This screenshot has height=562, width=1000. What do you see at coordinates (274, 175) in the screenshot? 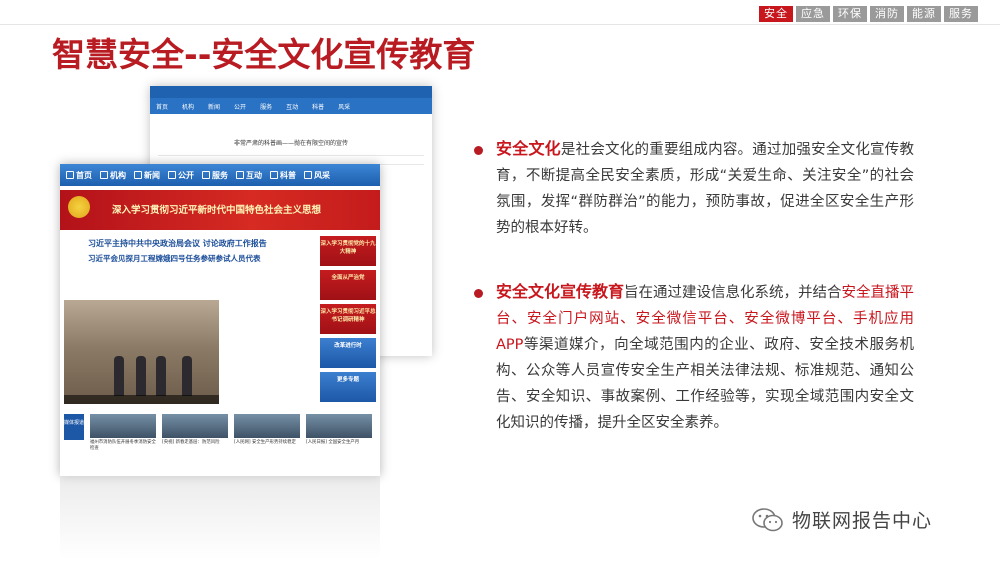
I see `science-icon` at bounding box center [274, 175].